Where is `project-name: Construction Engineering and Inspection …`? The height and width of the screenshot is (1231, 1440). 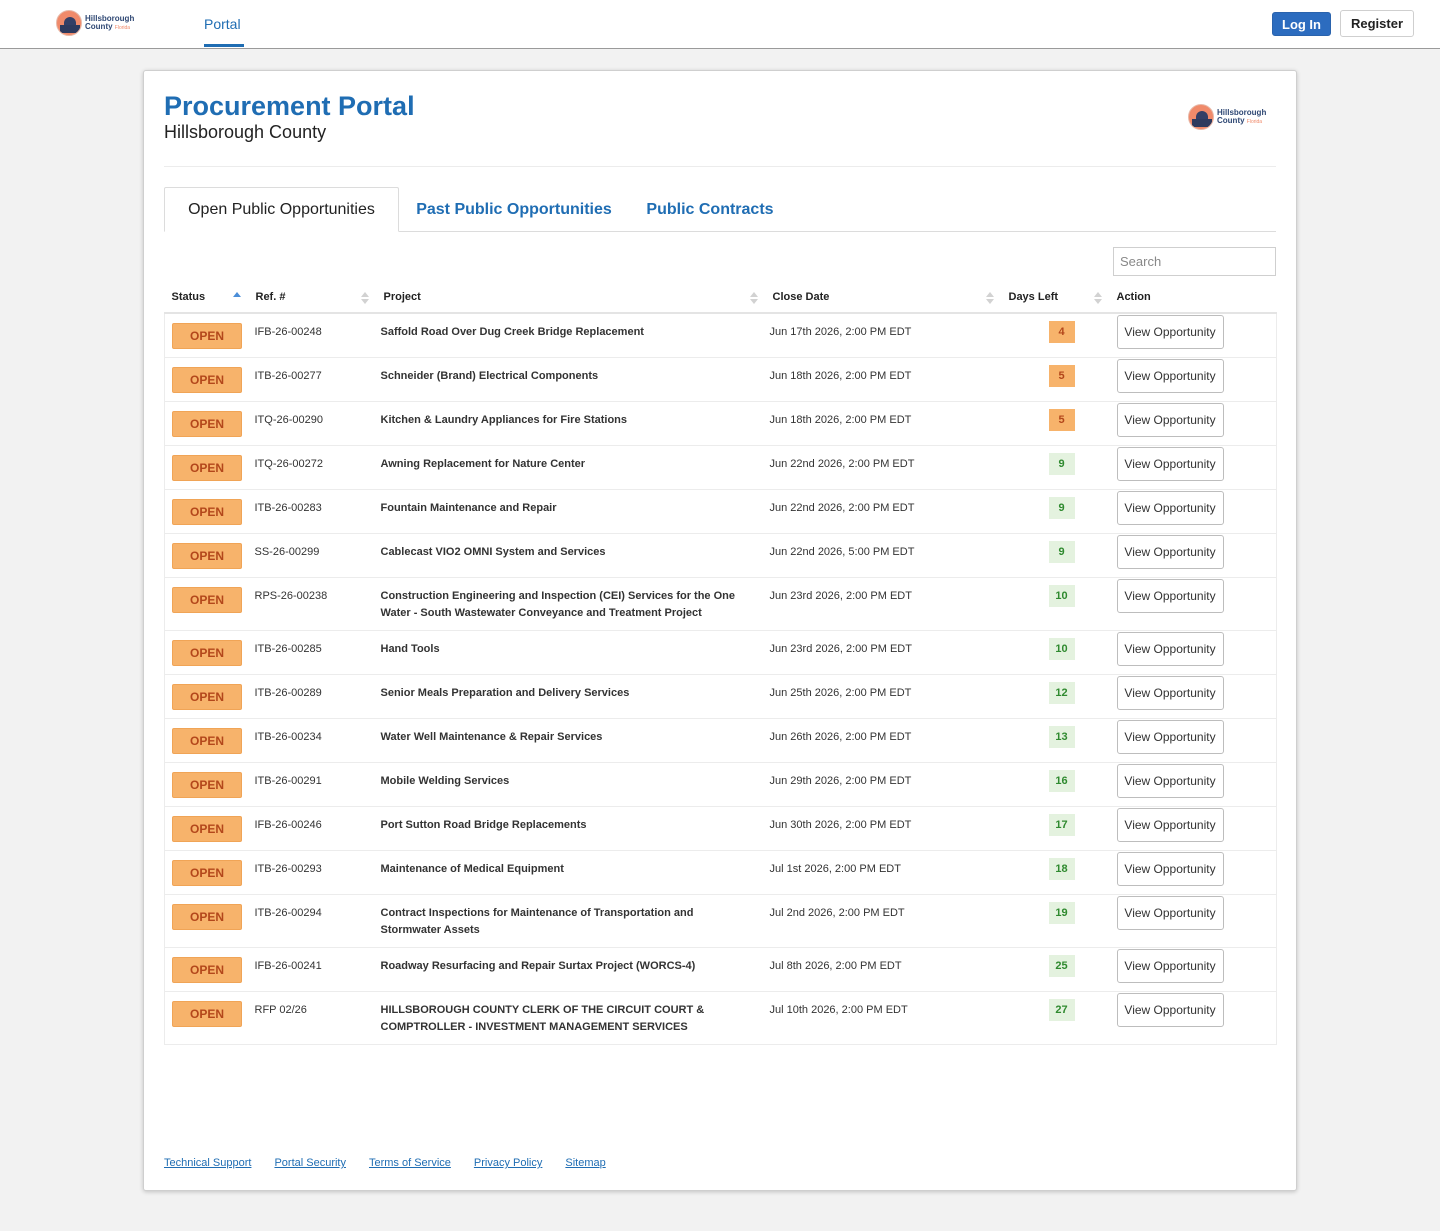 project-name: Construction Engineering and Inspection … is located at coordinates (558, 604).